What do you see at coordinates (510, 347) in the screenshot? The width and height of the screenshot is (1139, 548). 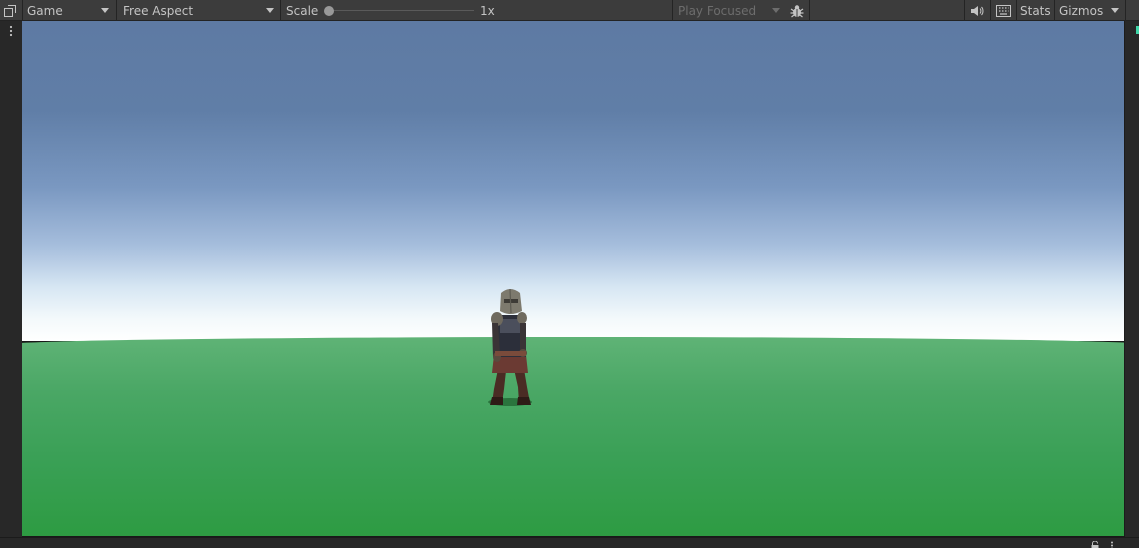 I see `knight-character` at bounding box center [510, 347].